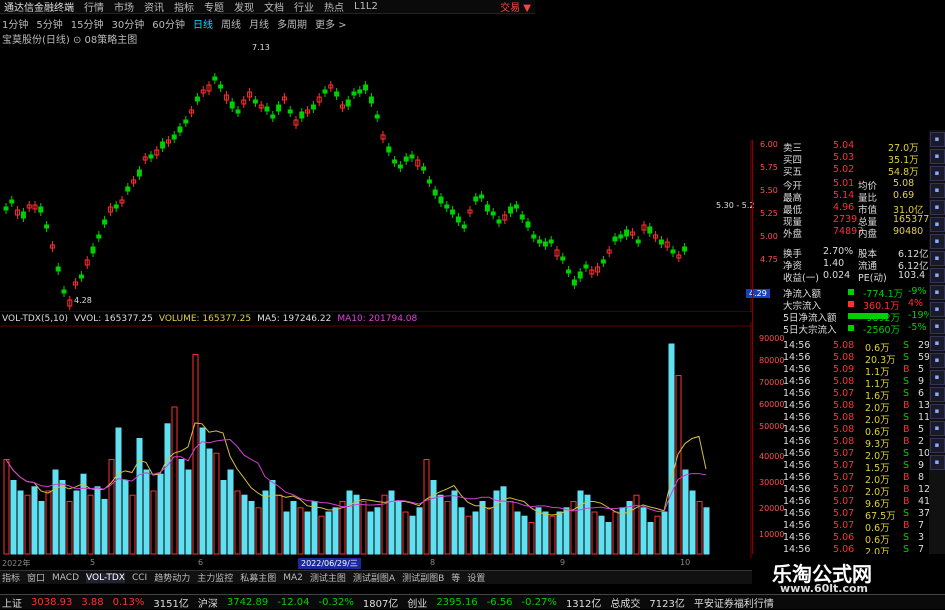 This screenshot has height=610, width=945. I want to click on tab-indicator: 私募主图, so click(258, 577).